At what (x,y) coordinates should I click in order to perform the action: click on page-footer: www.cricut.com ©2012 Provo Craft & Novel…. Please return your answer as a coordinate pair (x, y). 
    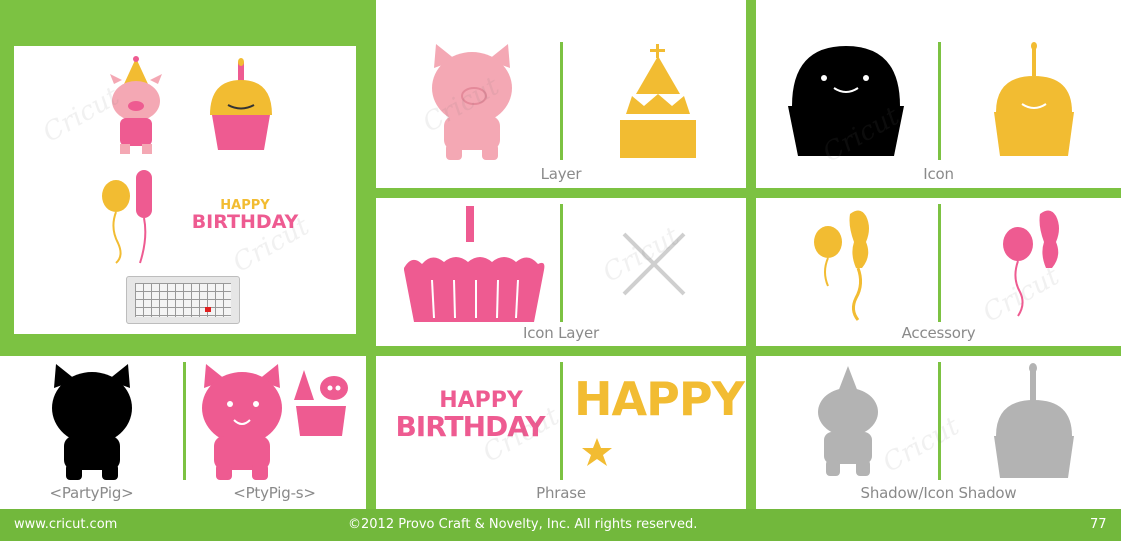
    Looking at the image, I should click on (560, 525).